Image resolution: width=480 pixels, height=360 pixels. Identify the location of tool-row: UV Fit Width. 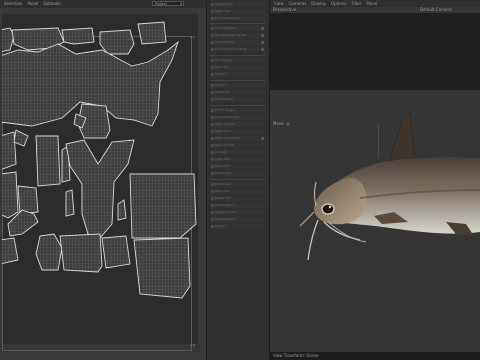
(237, 99).